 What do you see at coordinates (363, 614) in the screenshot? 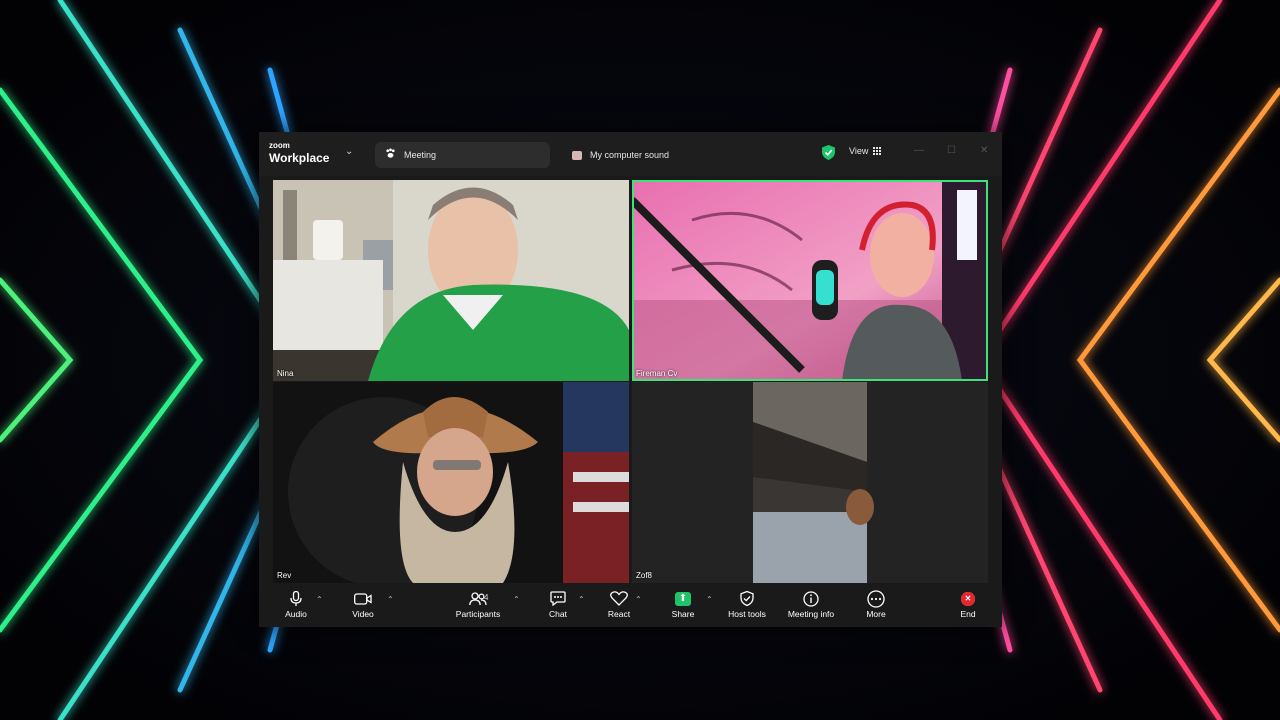
I see `video-label: Video` at bounding box center [363, 614].